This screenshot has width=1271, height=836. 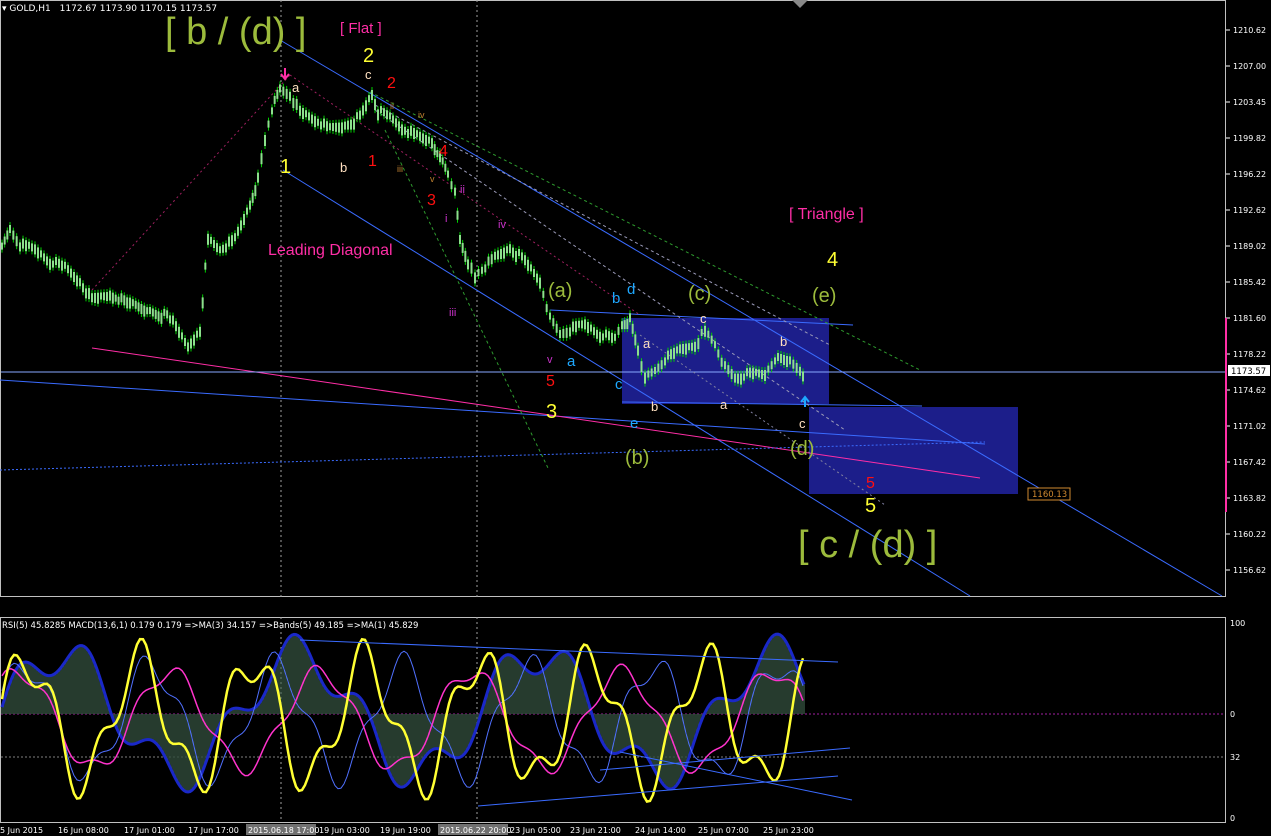 I want to click on svg-text: d, so click(x=631, y=289).